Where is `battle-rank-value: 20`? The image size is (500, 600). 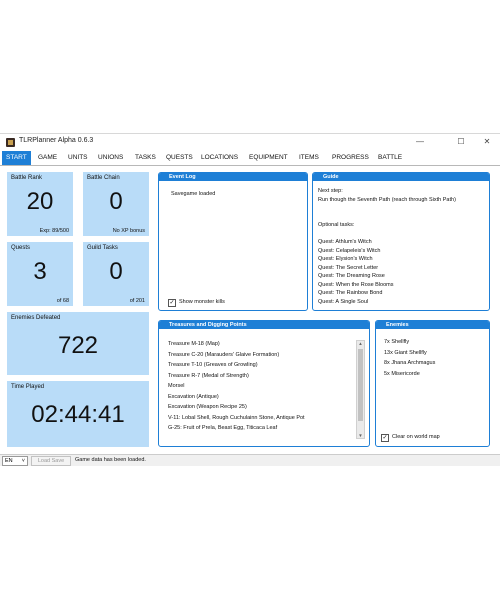 battle-rank-value: 20 is located at coordinates (40, 201).